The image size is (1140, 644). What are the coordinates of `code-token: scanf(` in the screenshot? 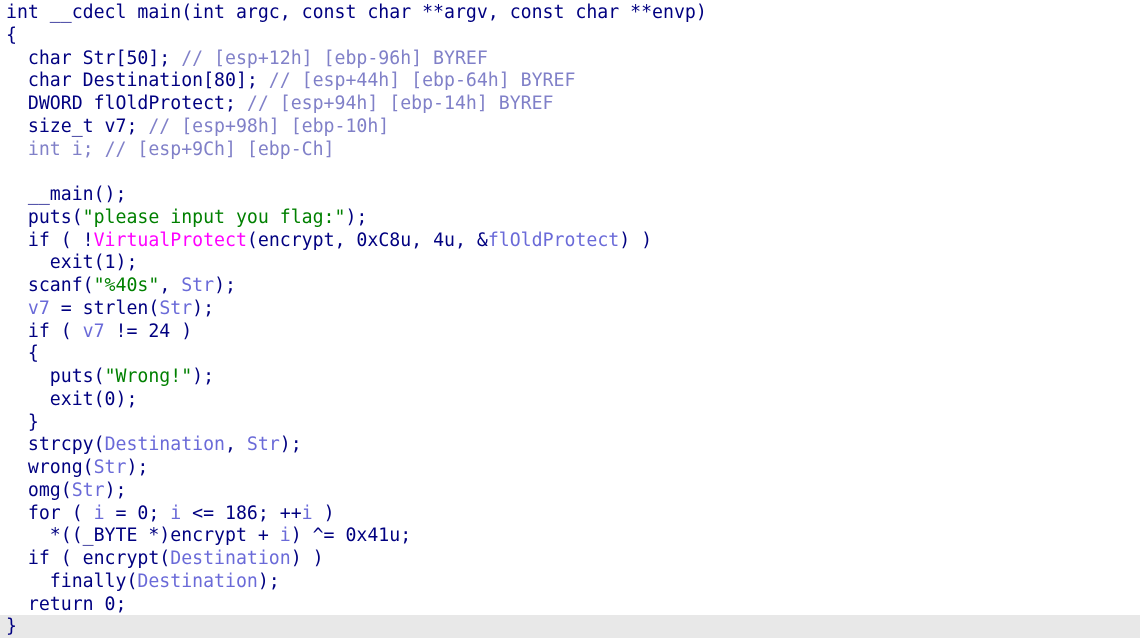 It's located at (50, 285).